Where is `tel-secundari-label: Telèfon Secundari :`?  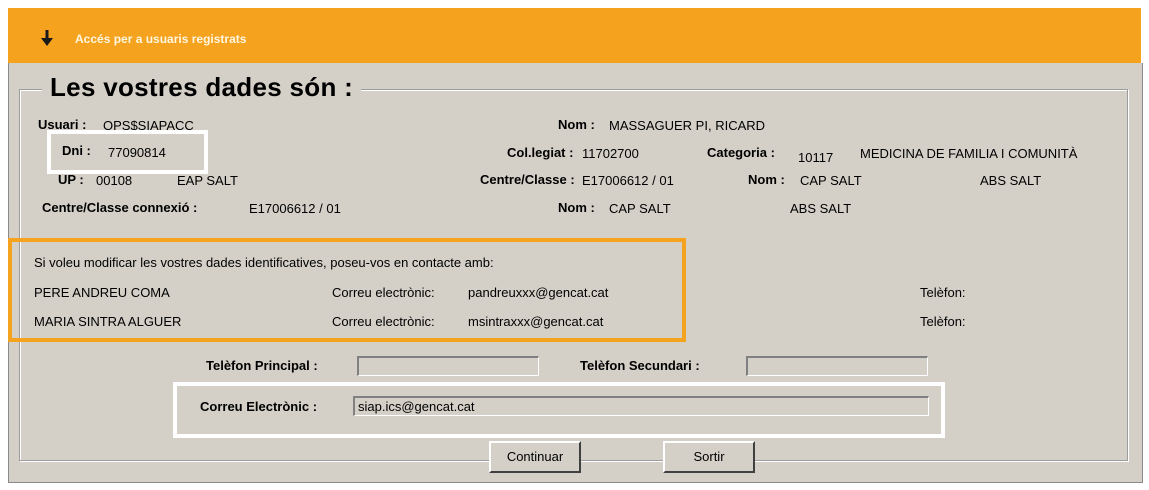 tel-secundari-label: Telèfon Secundari : is located at coordinates (640, 365).